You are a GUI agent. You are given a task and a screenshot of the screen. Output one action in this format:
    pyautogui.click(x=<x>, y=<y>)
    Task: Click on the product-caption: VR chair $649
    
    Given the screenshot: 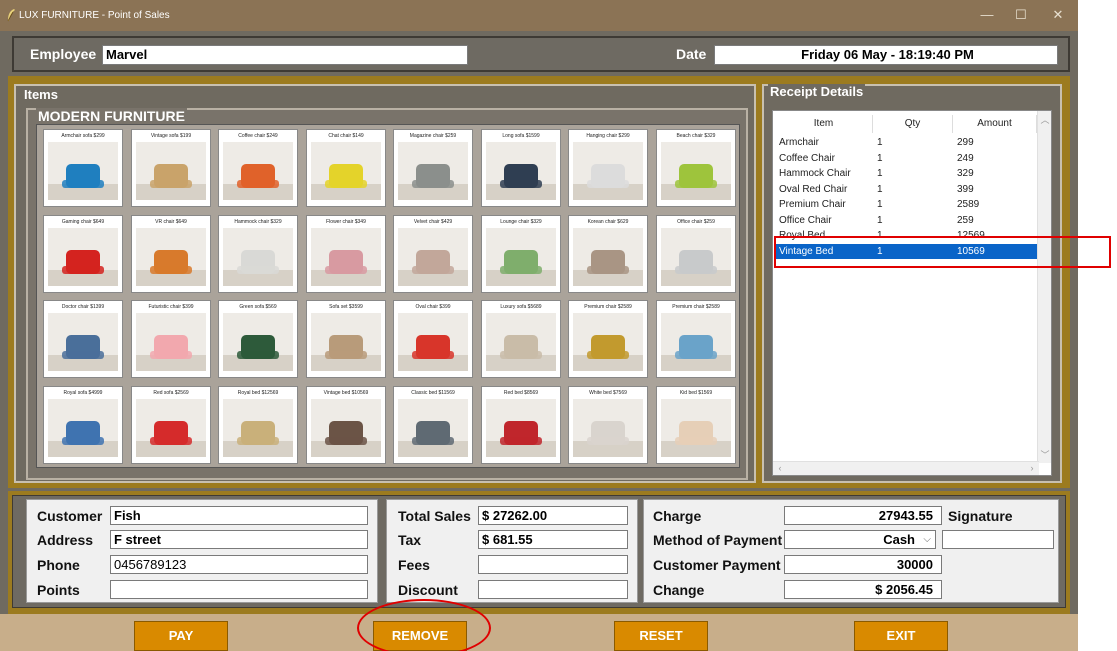 What is the action you would take?
    pyautogui.click(x=171, y=222)
    